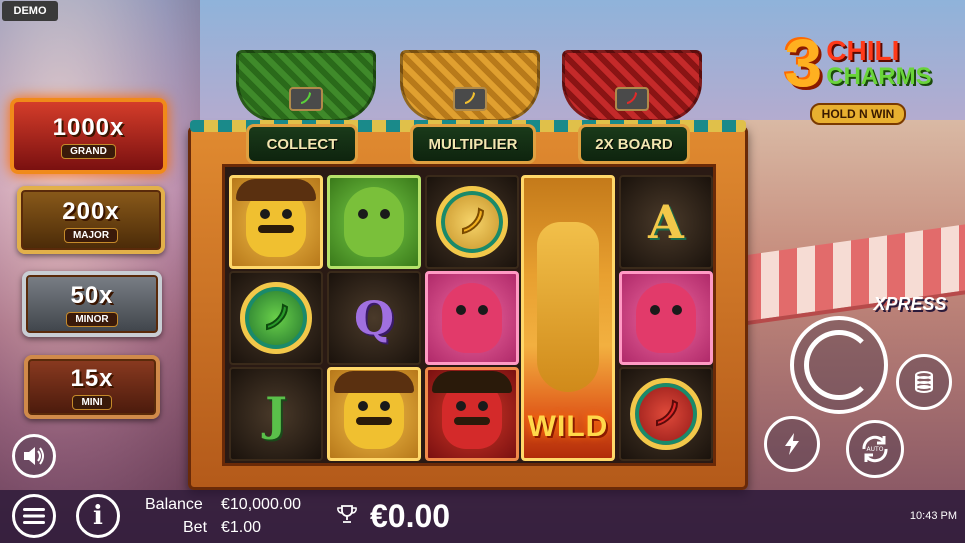 The width and height of the screenshot is (965, 543). Describe the element at coordinates (92, 378) in the screenshot. I see `jackpot-amount: 15x` at that location.